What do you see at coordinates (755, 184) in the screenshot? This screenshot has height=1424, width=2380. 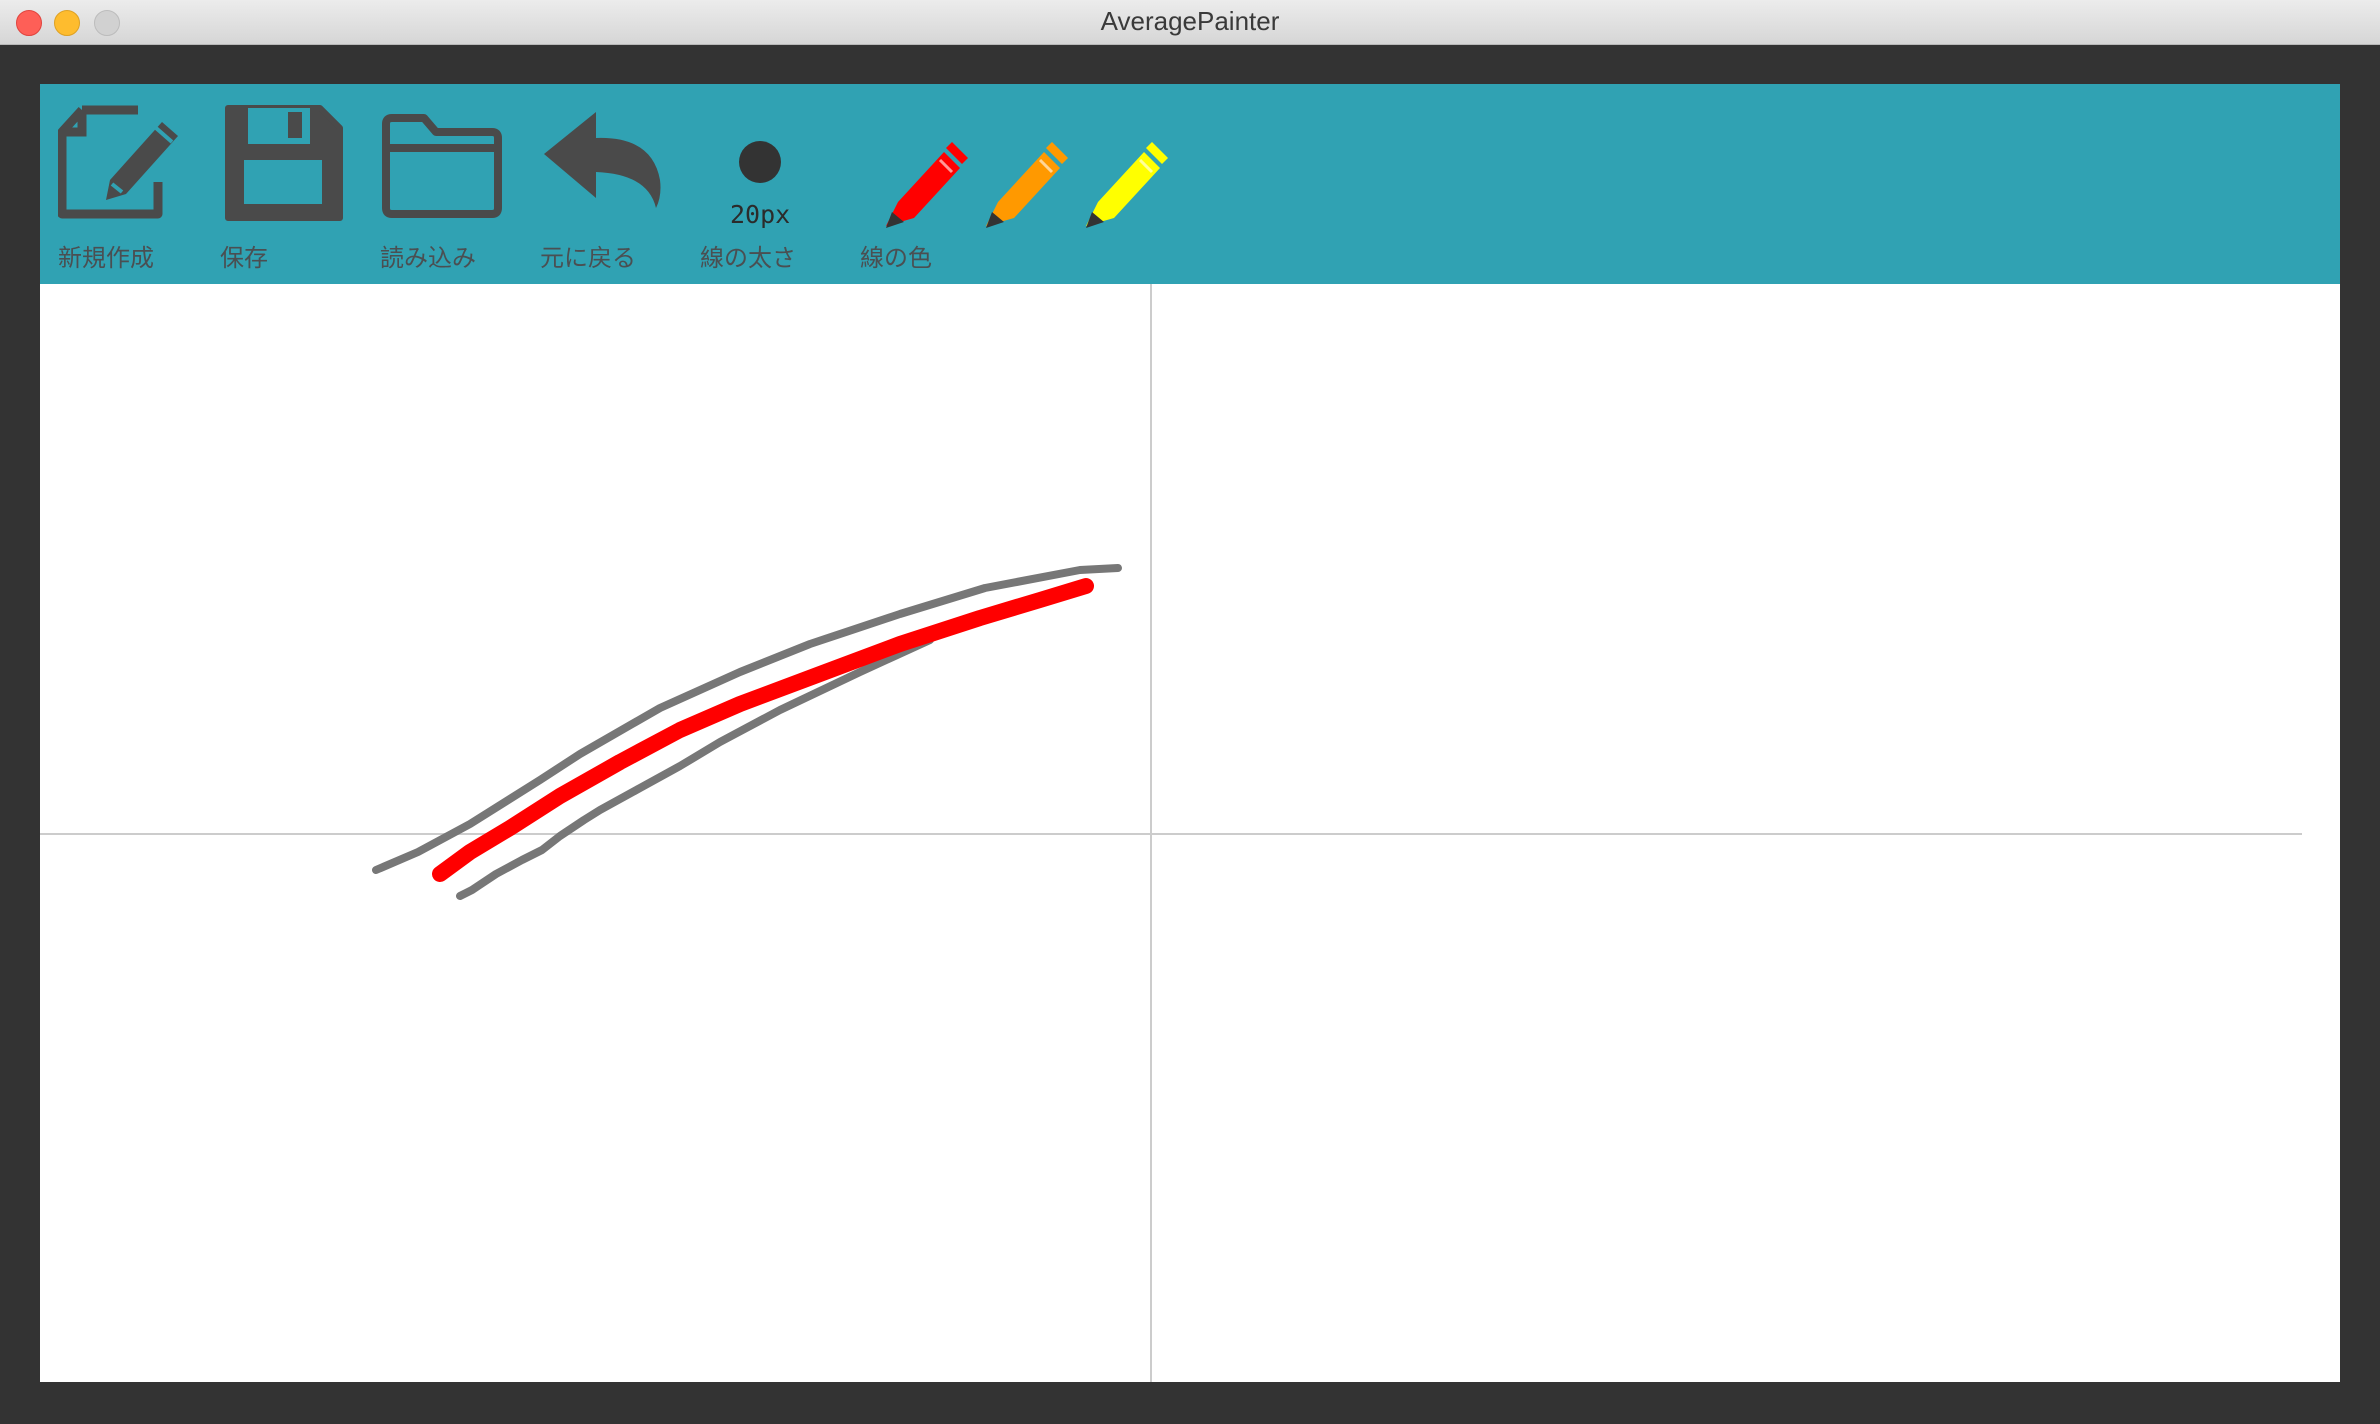 I see `line-width-button: 20px 線の太さ` at bounding box center [755, 184].